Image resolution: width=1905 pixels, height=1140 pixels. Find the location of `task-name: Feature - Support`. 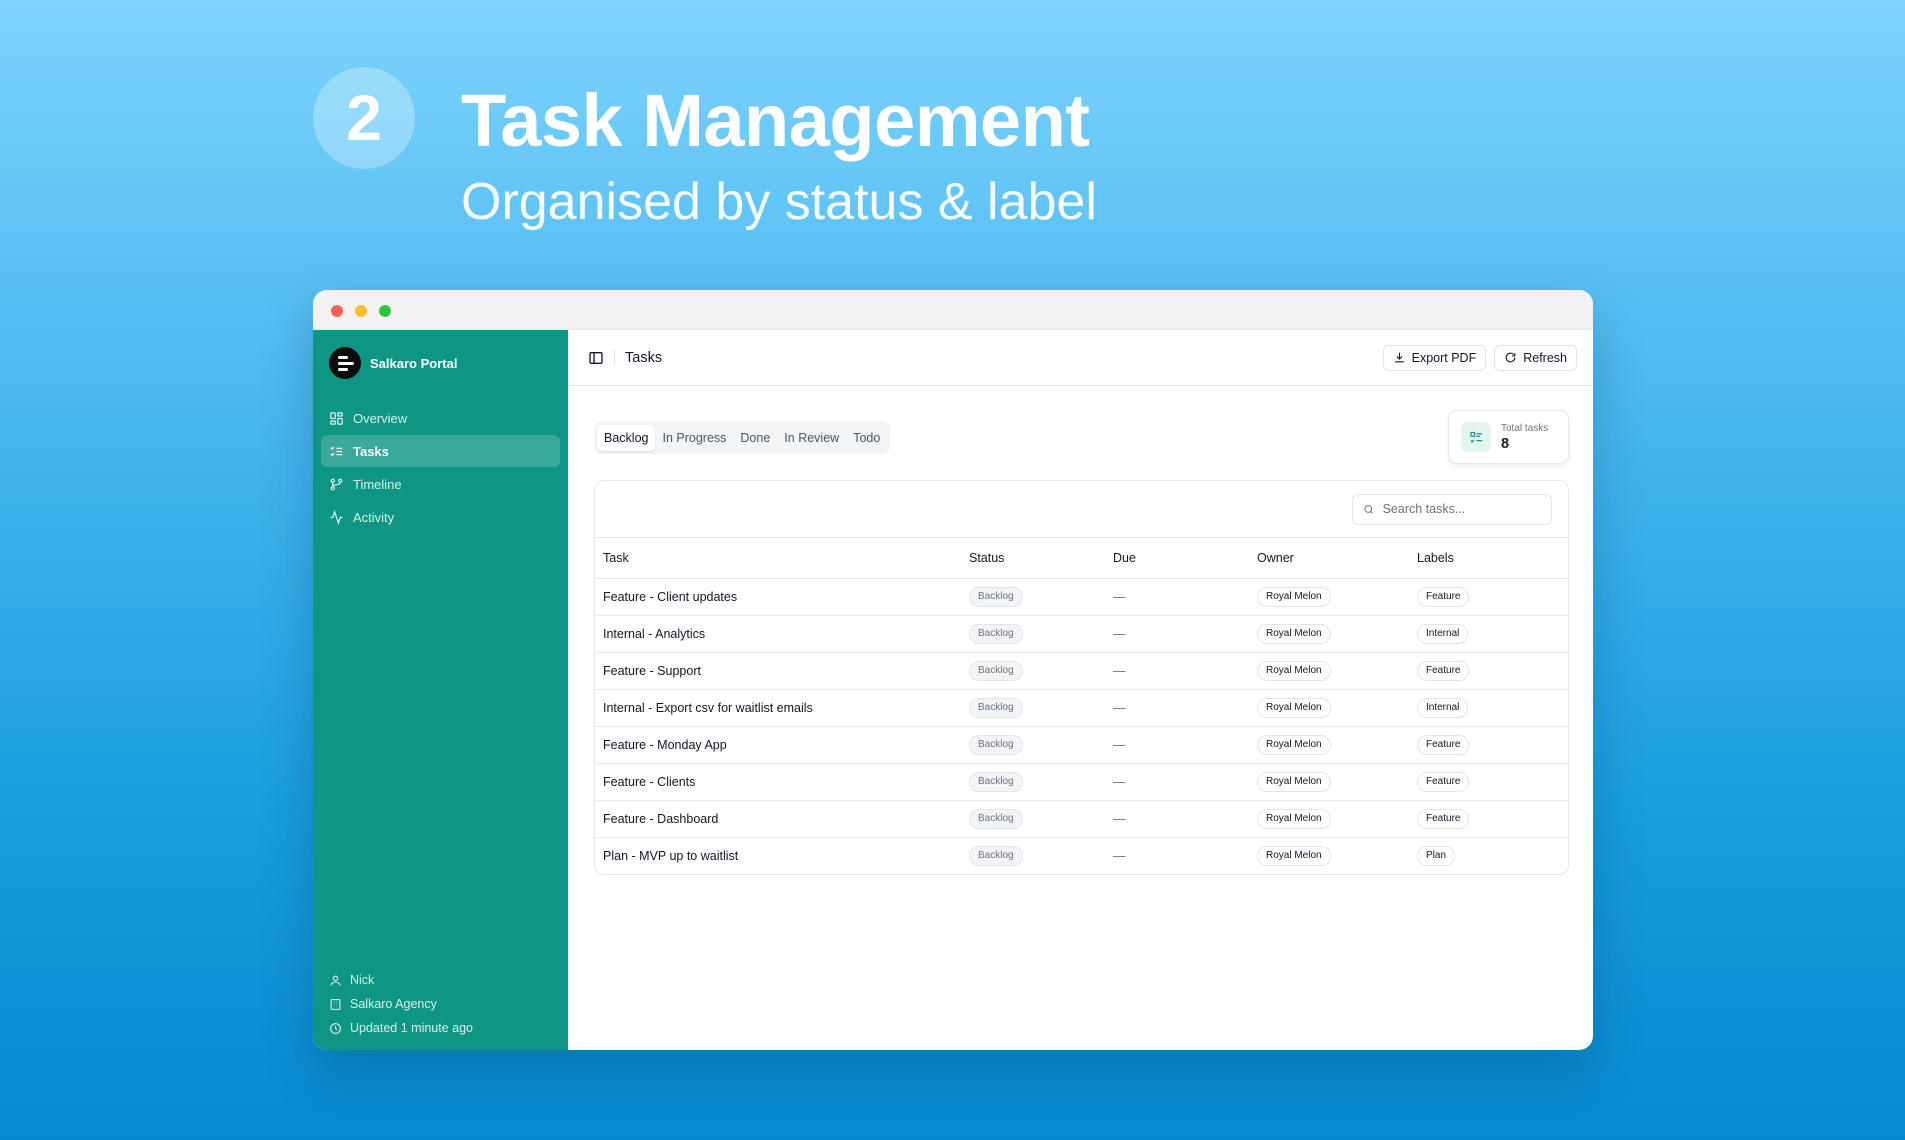

task-name: Feature - Support is located at coordinates (778, 671).